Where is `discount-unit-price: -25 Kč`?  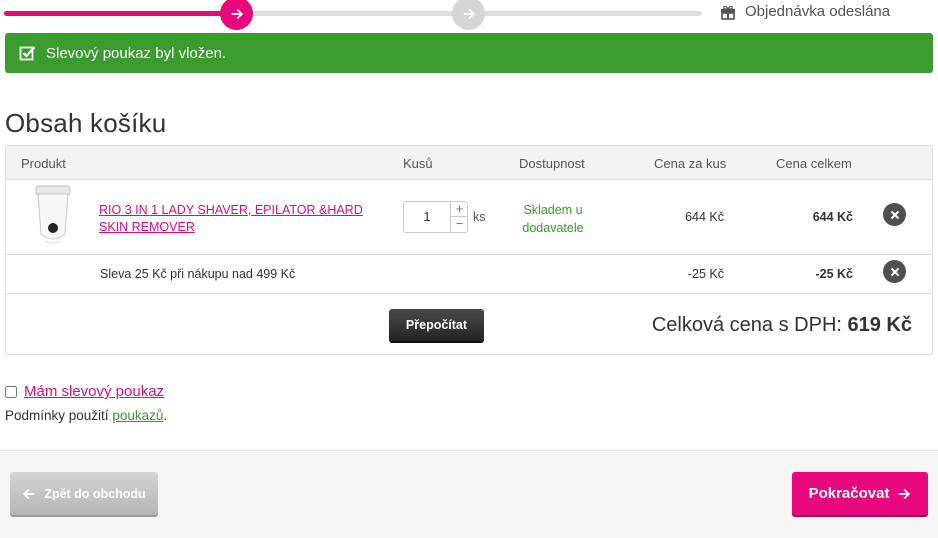 discount-unit-price: -25 Kč is located at coordinates (705, 274).